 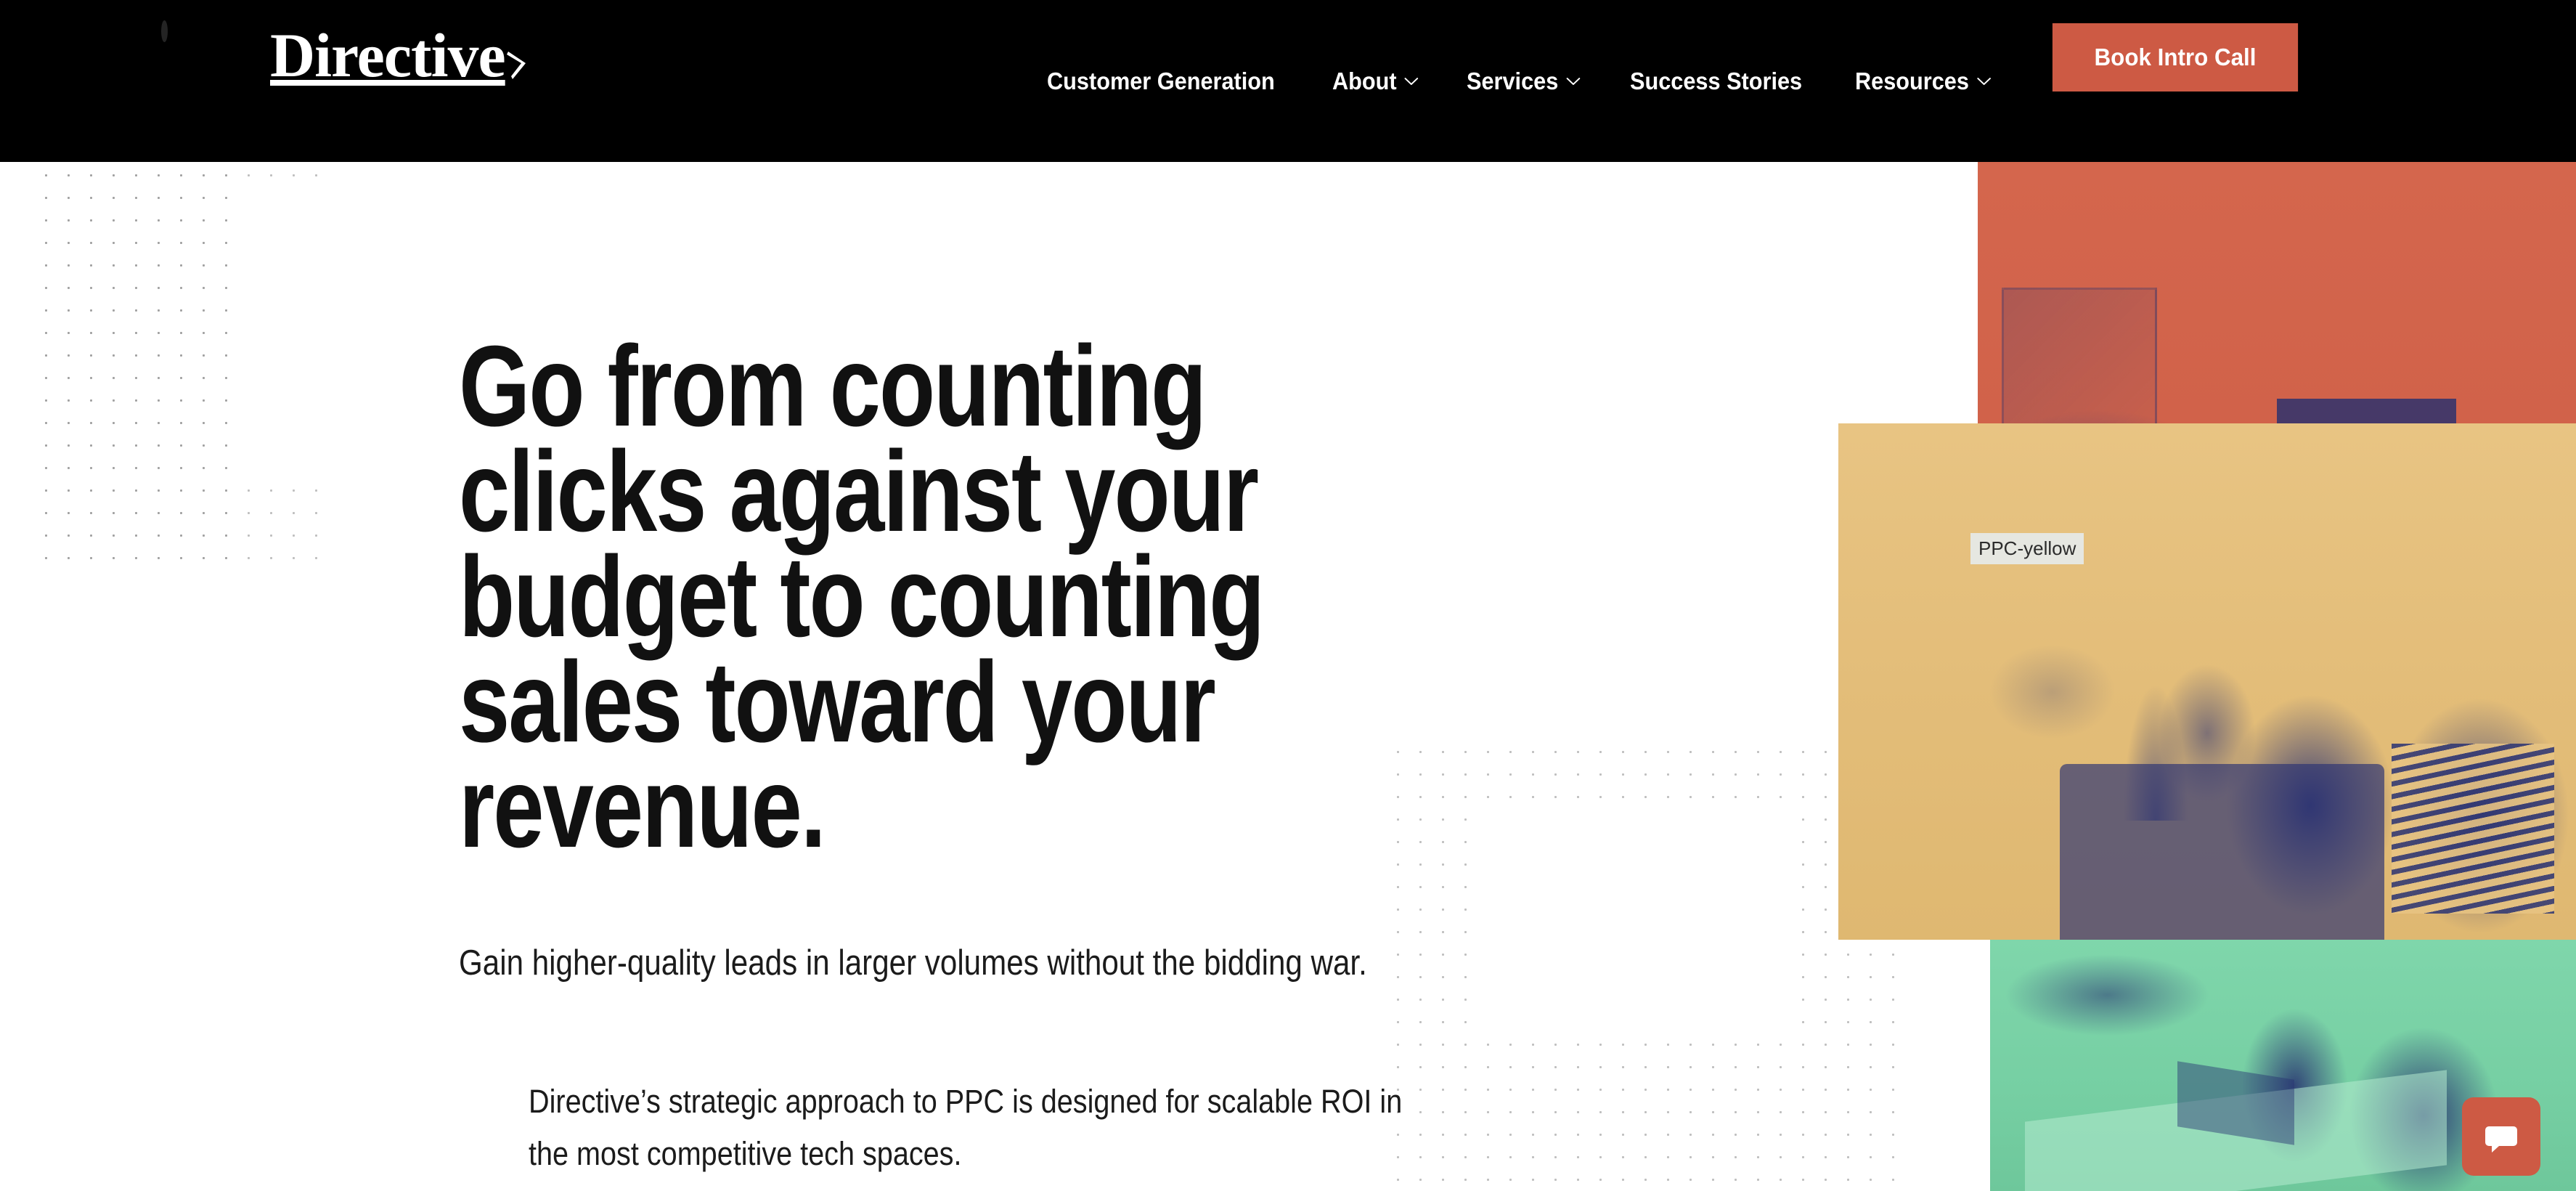 I want to click on broken-image-alt-text: PPC-yellow, so click(x=2027, y=548).